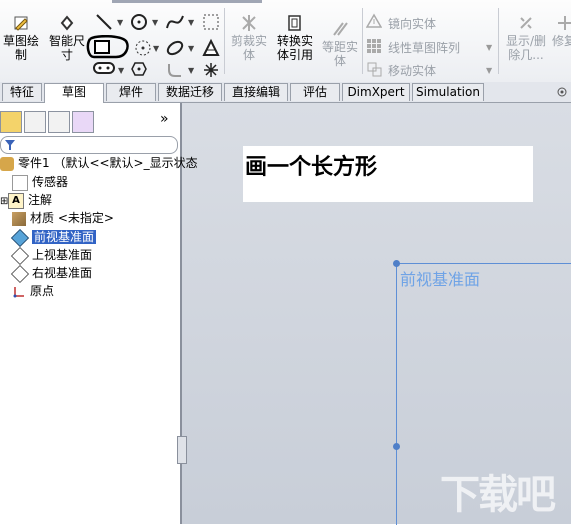  I want to click on tree-item-origin: 原点, so click(33, 291).